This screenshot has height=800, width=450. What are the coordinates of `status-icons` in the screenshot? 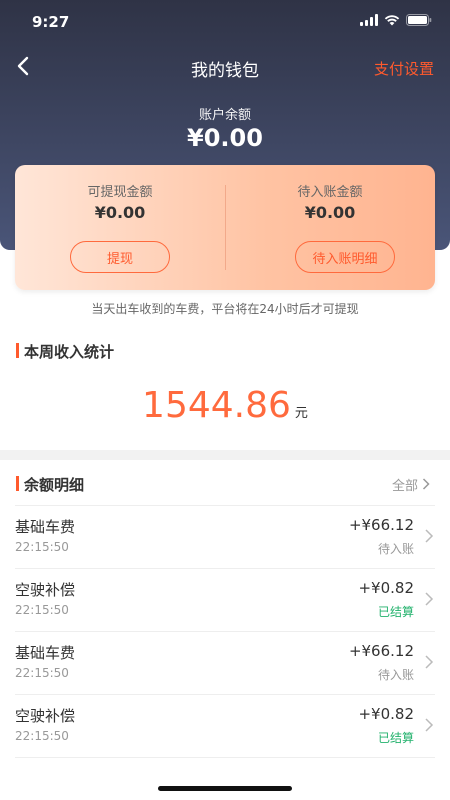 It's located at (396, 20).